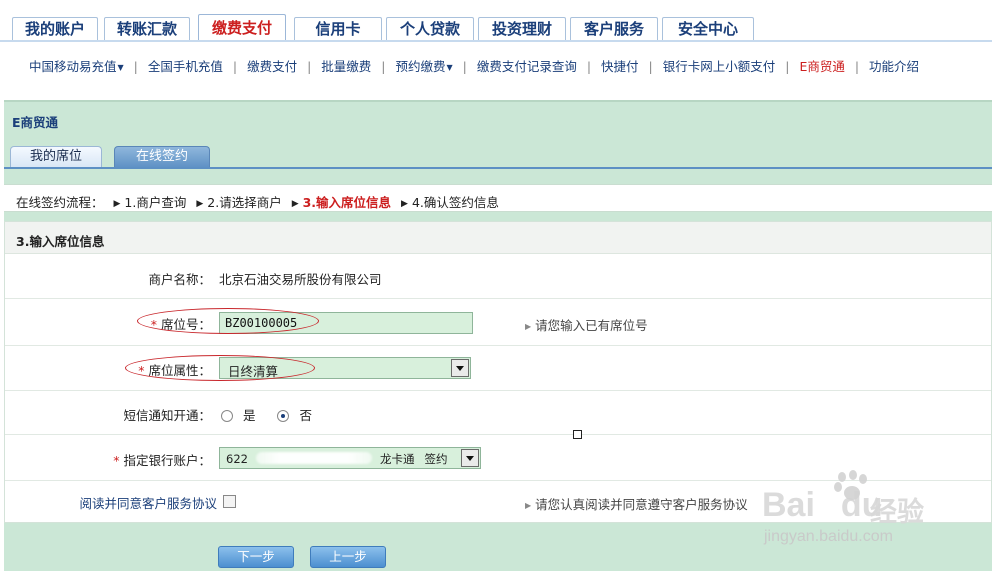  I want to click on tab-credit-card: 信用卡, so click(338, 29).